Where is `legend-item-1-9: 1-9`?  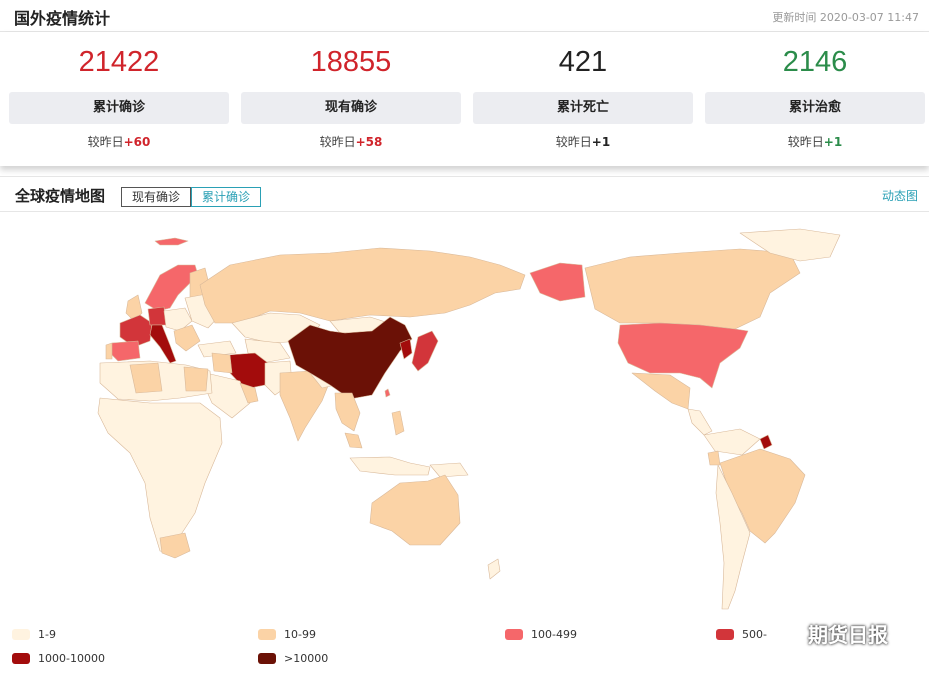
legend-item-1-9: 1-9 is located at coordinates (34, 634).